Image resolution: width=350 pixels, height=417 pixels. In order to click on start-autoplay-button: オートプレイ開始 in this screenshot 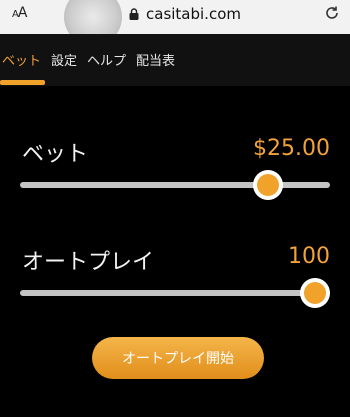, I will do `click(178, 358)`.